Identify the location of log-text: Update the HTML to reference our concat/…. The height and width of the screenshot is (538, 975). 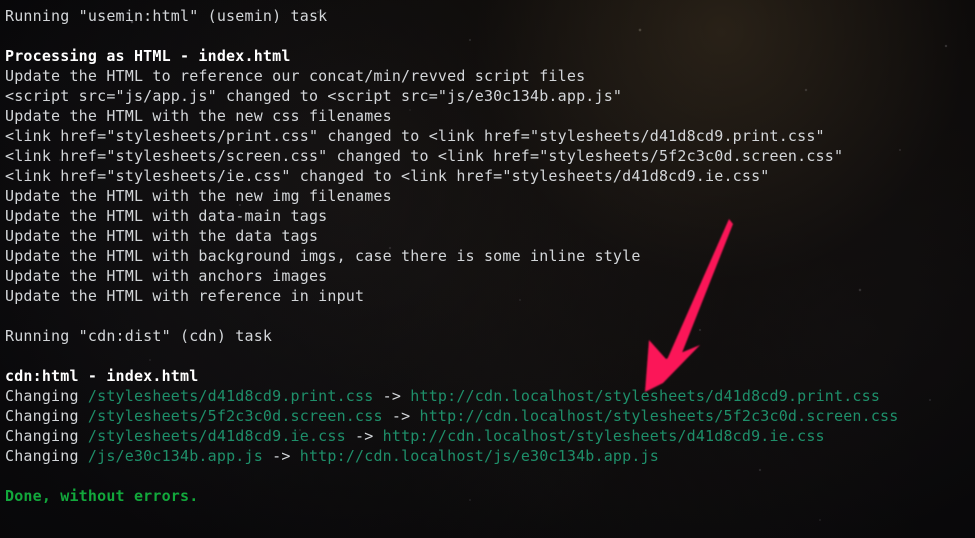
(295, 76).